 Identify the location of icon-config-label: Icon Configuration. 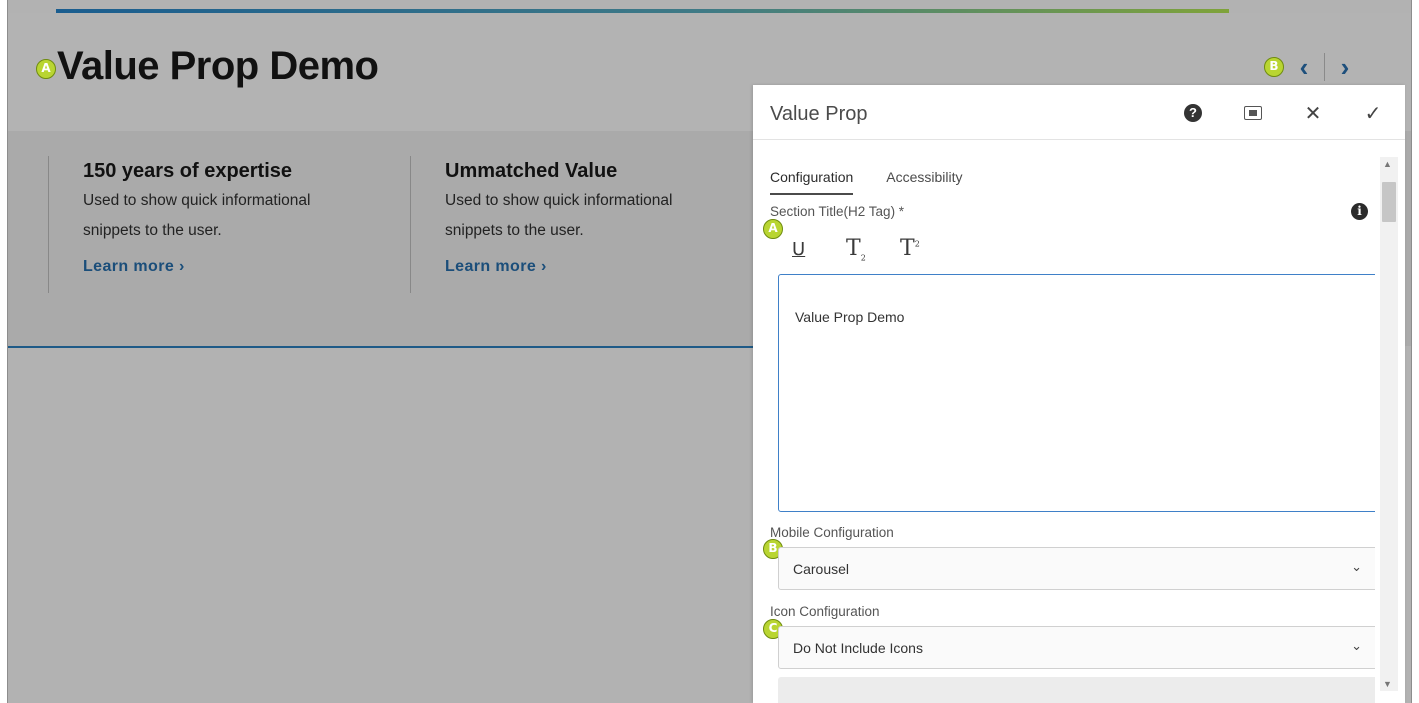
(825, 611).